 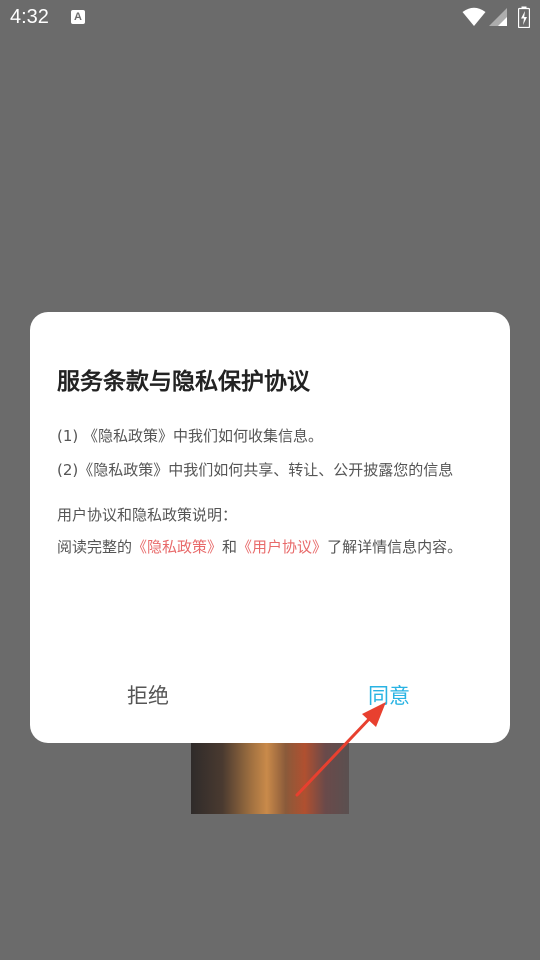 I want to click on notification-a-icon: A, so click(x=78, y=17).